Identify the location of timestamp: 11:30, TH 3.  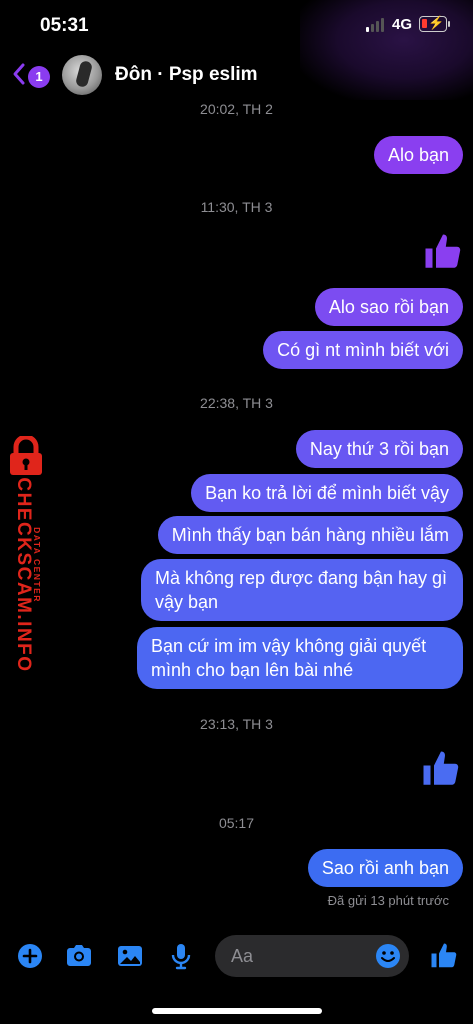
(236, 207).